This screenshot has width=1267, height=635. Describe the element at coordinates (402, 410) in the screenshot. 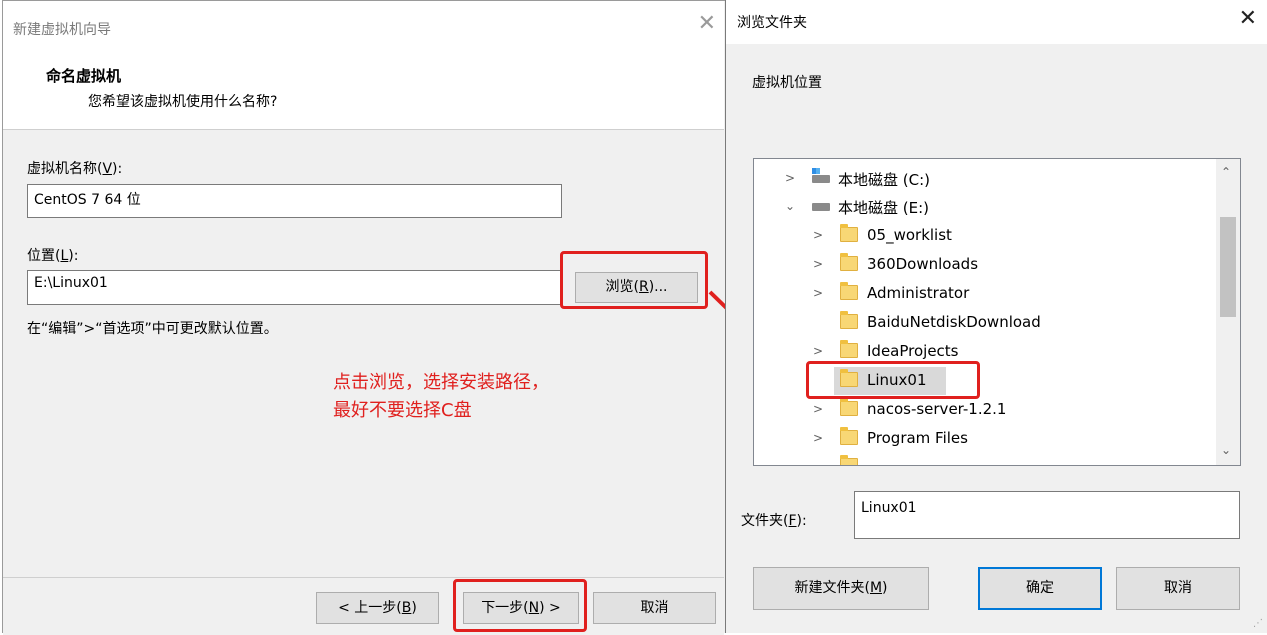

I see `annotation-line-2: 最好不要选择C盘` at that location.